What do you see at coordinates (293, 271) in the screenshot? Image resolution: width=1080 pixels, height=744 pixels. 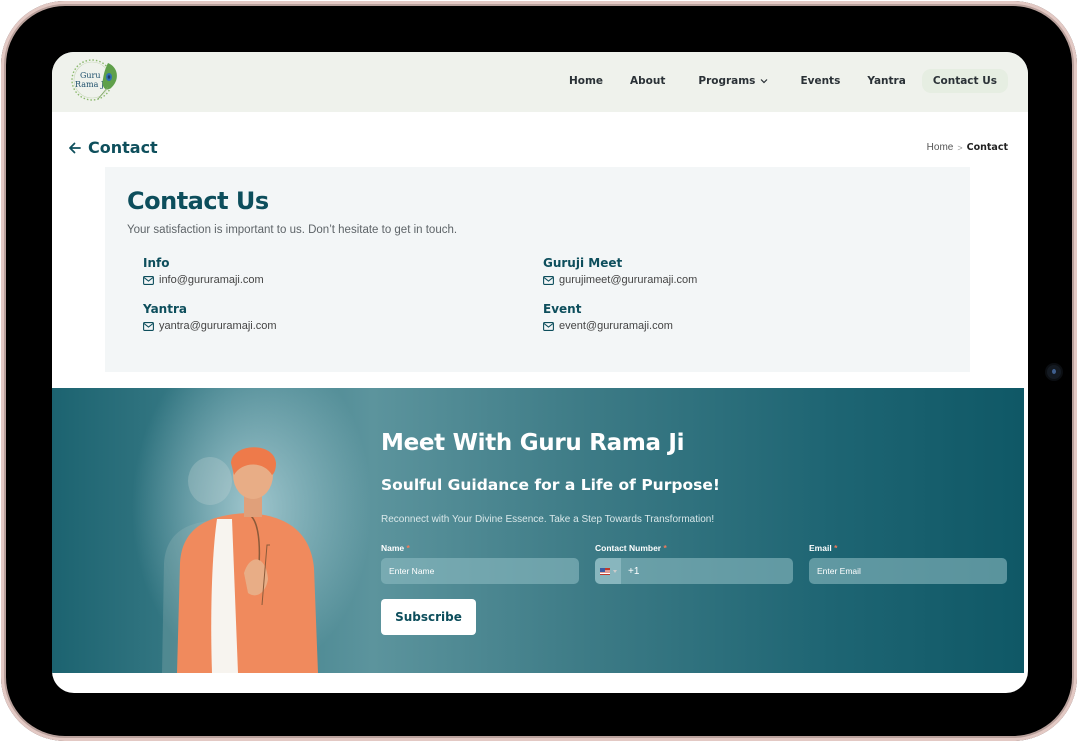 I see `contact-item-info: Info info@gururamaji.com` at bounding box center [293, 271].